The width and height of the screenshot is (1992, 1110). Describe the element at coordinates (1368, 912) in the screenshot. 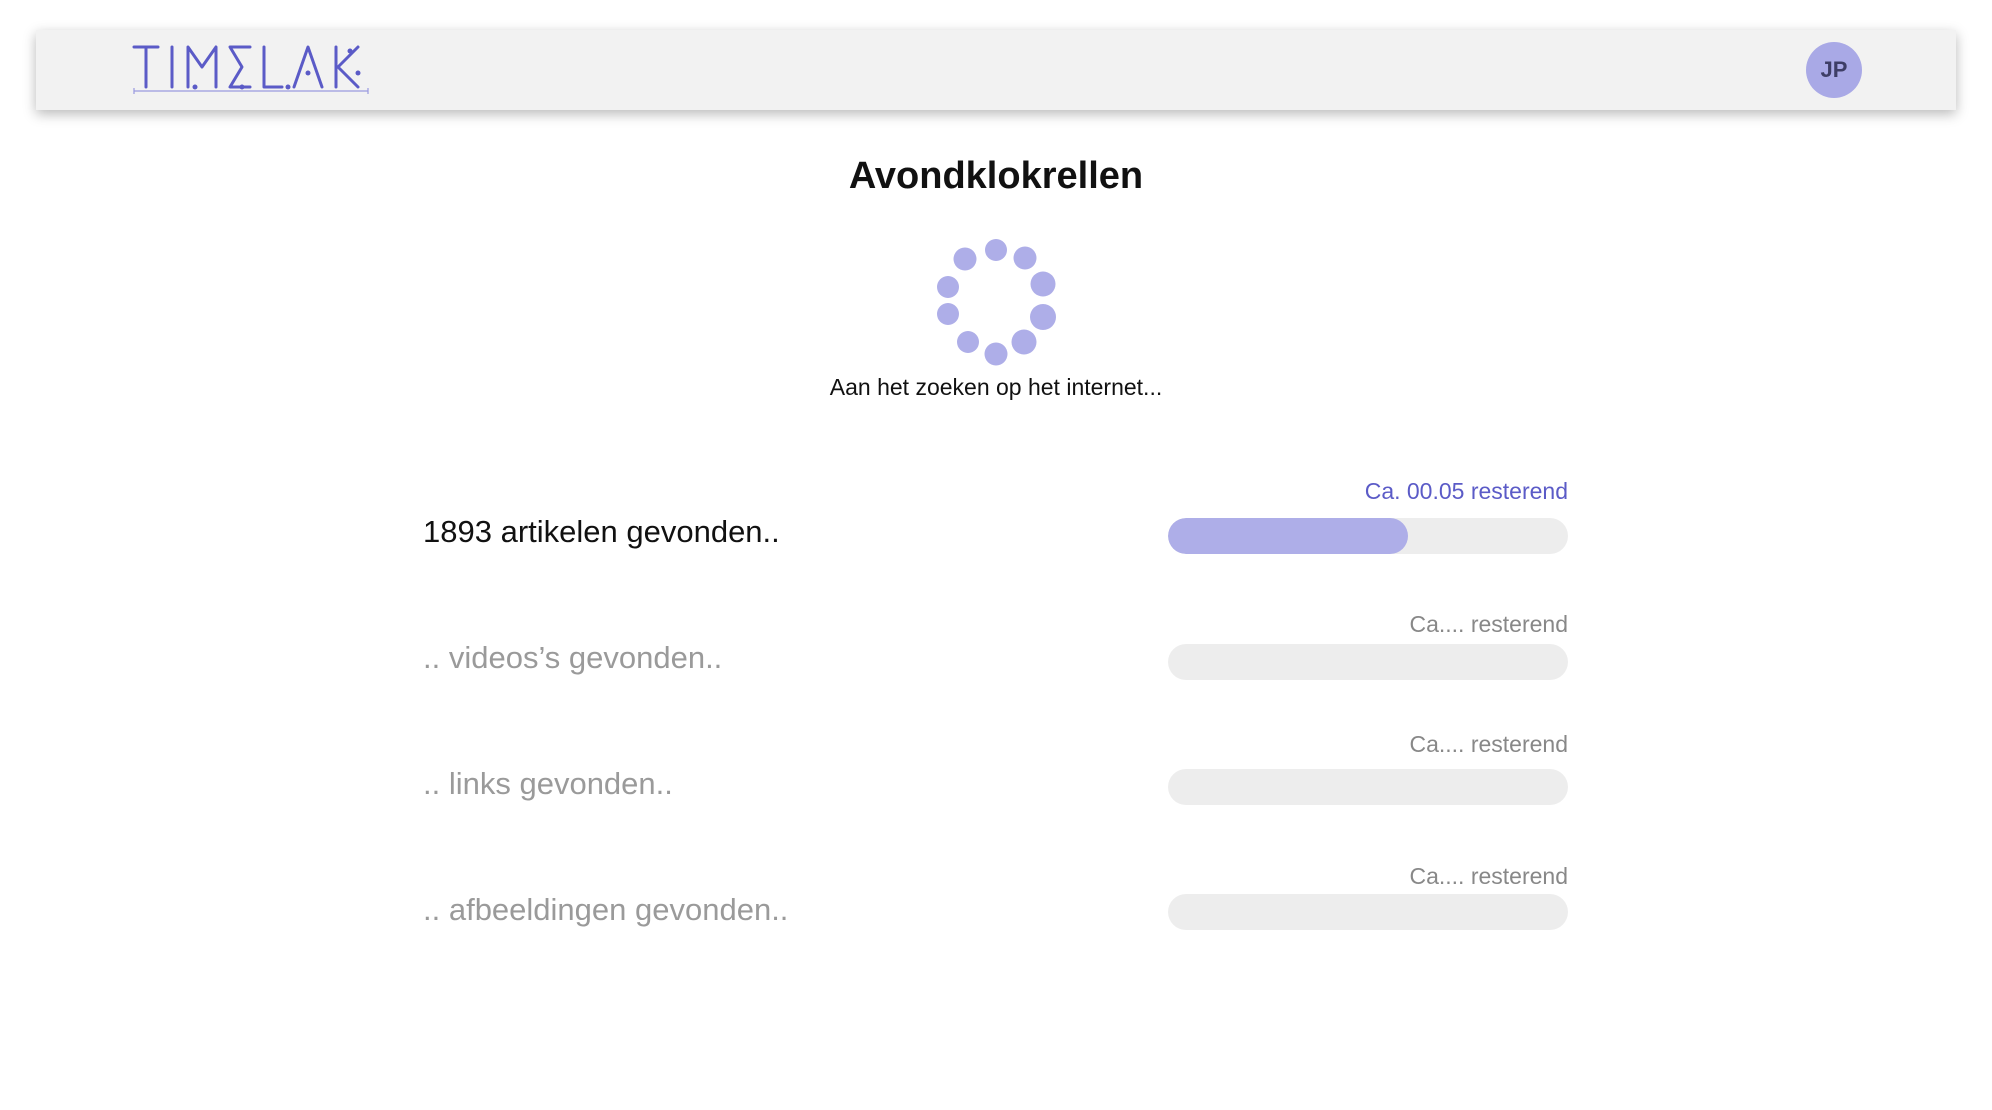

I see `images-progress-bar` at that location.